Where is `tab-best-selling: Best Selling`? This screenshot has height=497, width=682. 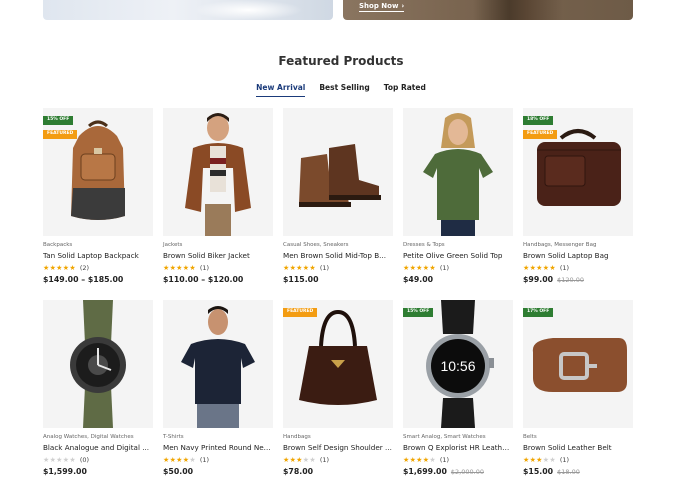
tab-best-selling: Best Selling is located at coordinates (344, 90).